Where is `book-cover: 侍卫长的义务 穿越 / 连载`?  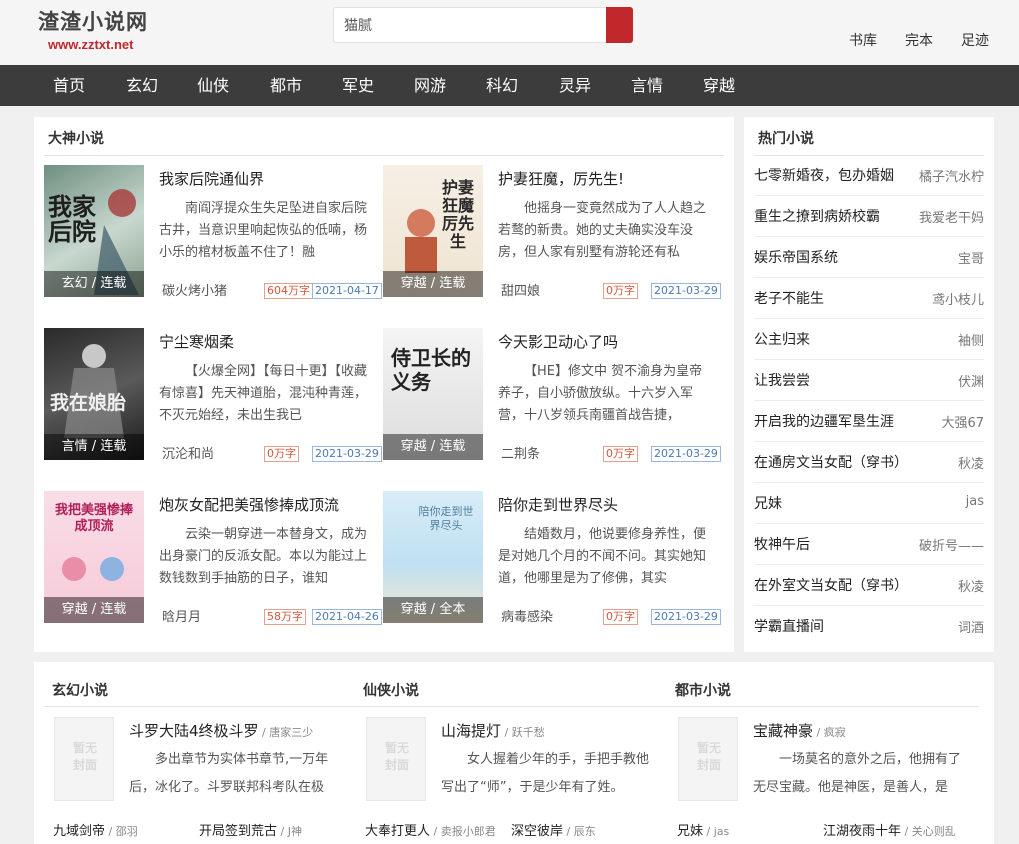
book-cover: 侍卫长的义务 穿越 / 连载 is located at coordinates (433, 394).